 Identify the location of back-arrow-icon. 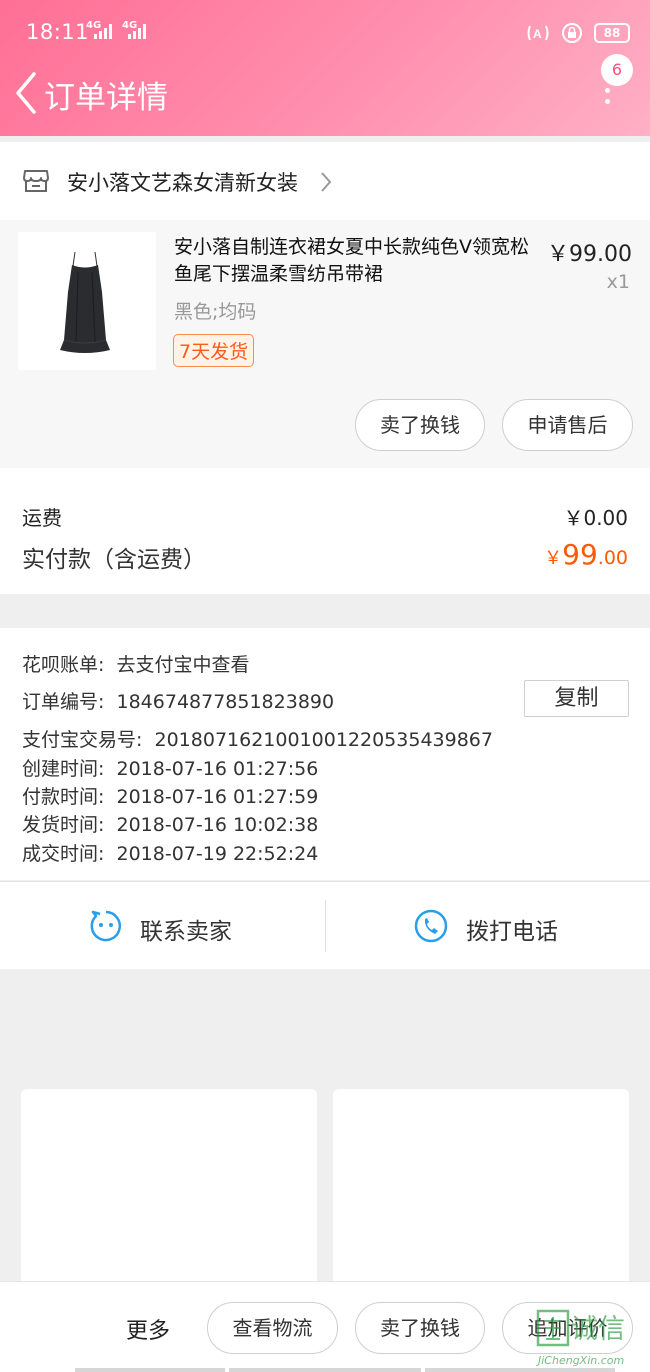
(26, 93).